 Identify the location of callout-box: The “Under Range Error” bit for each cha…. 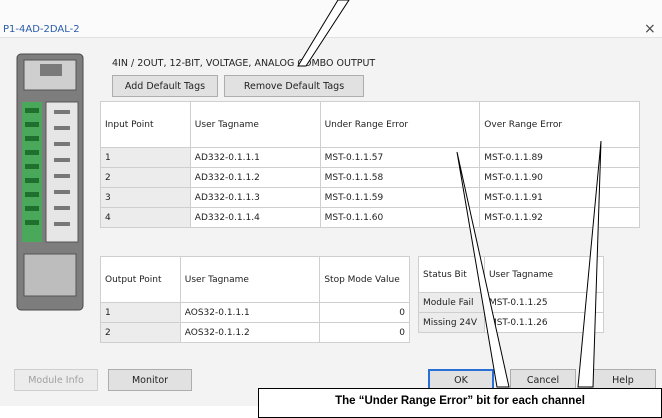
(460, 403).